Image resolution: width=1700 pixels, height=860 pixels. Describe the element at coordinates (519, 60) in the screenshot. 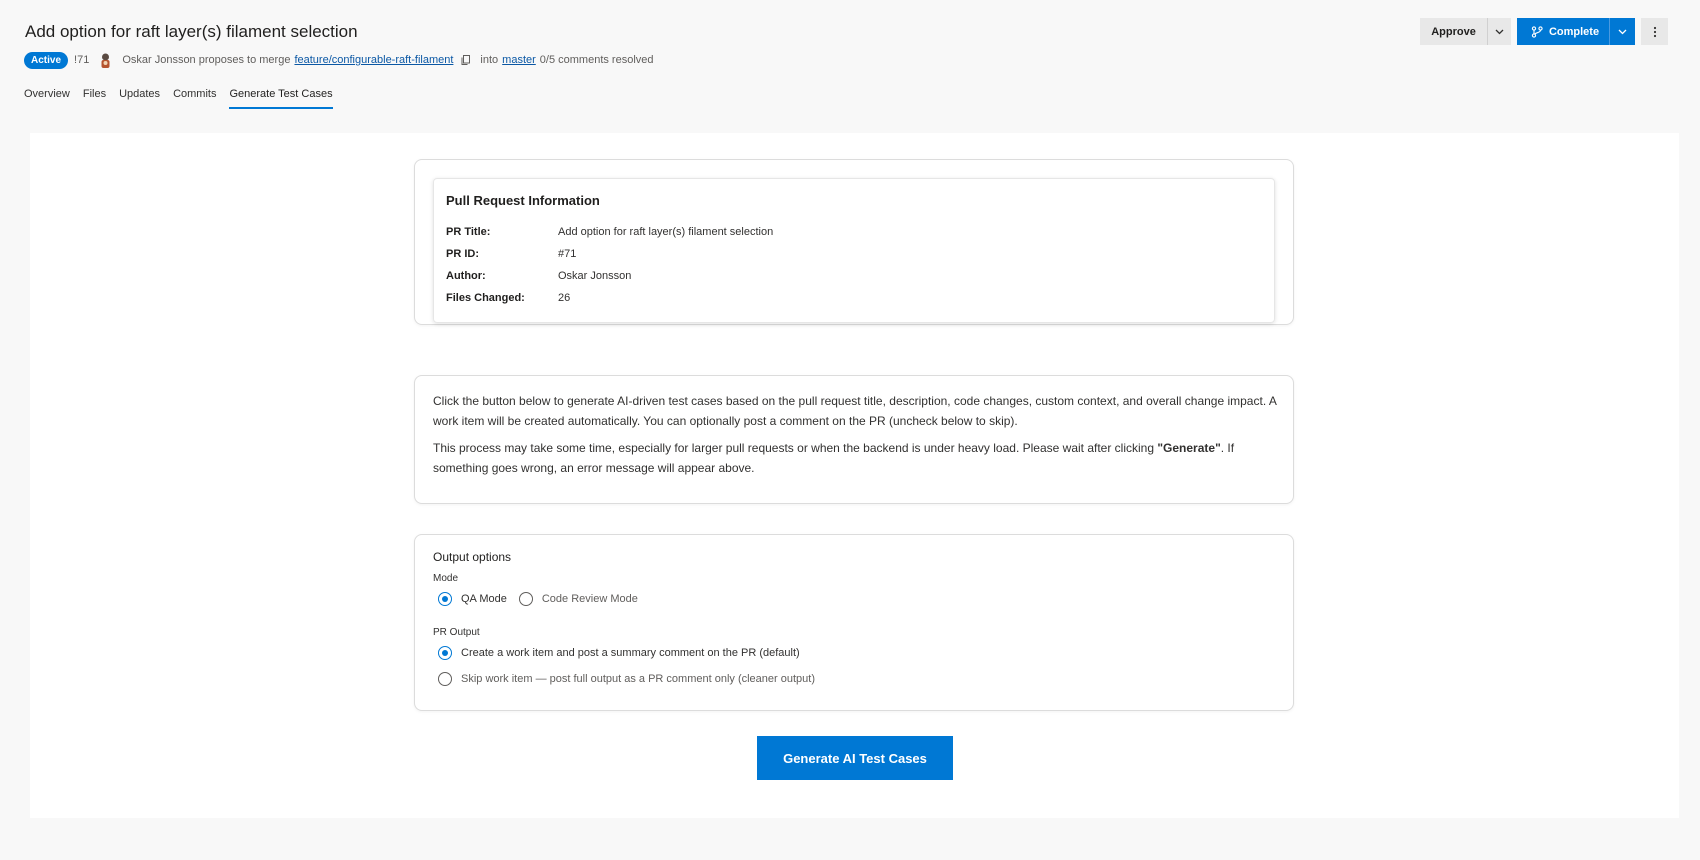

I see `target-branch-link: master` at that location.